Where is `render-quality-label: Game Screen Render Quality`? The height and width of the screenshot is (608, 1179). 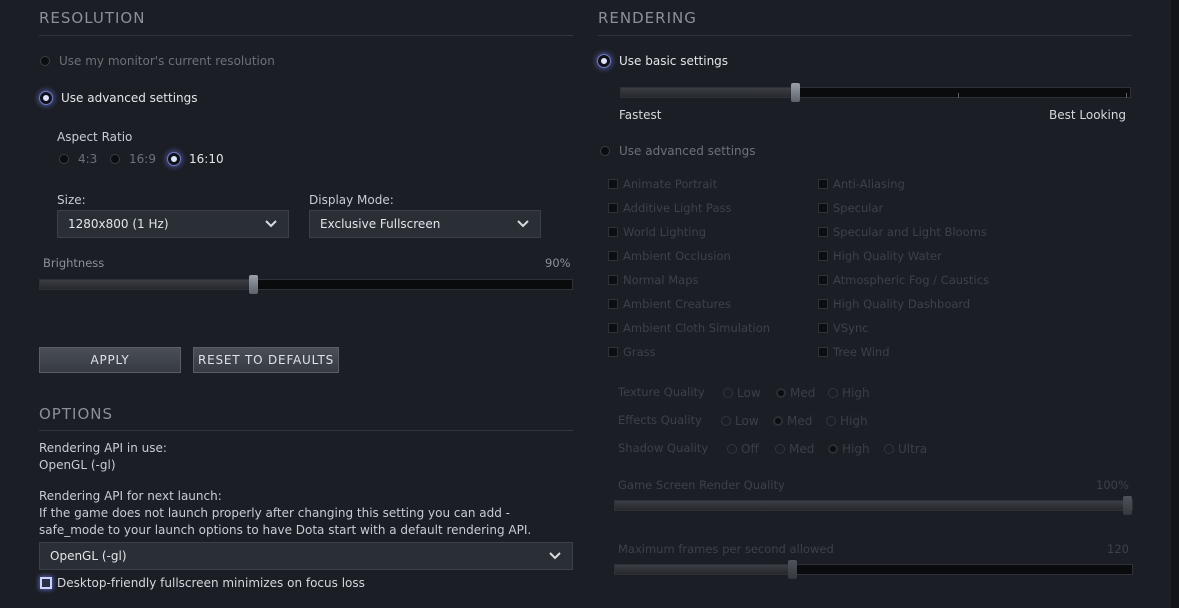
render-quality-label: Game Screen Render Quality is located at coordinates (701, 485).